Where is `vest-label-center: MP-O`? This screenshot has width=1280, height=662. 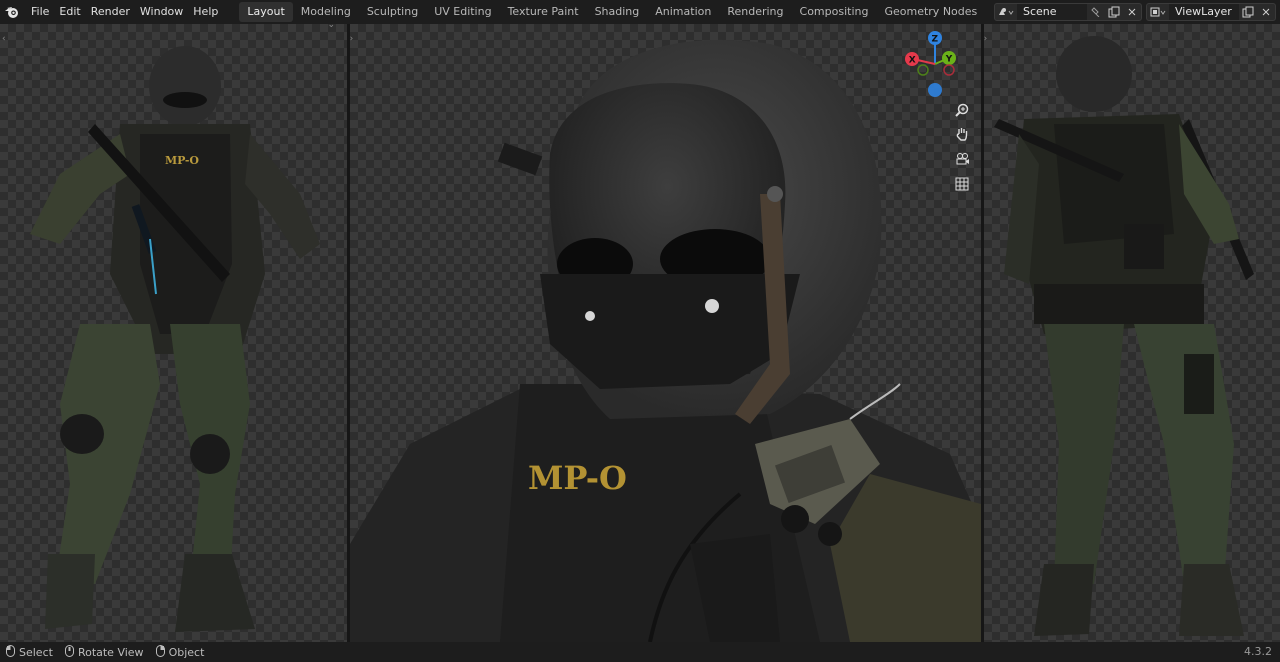
vest-label-center: MP-O is located at coordinates (577, 478).